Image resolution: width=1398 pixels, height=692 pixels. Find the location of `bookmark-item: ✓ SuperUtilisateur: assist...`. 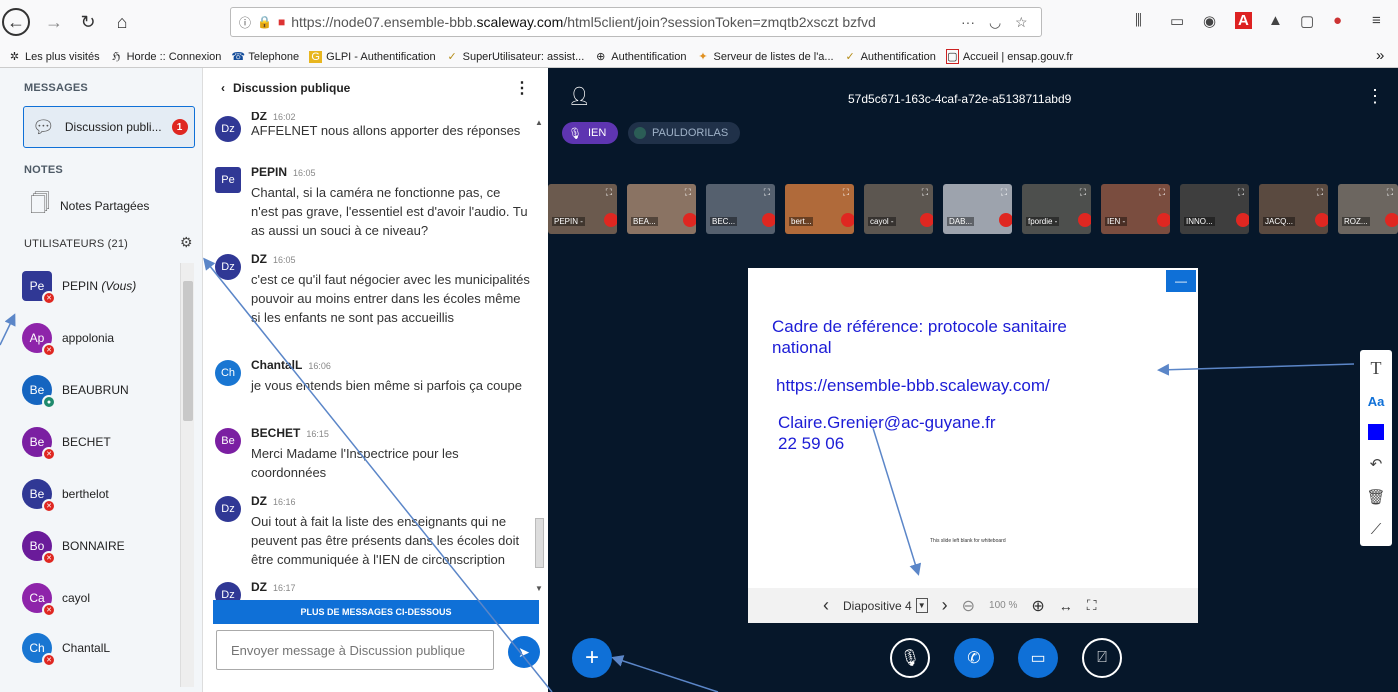

bookmark-item: ✓ SuperUtilisateur: assist... is located at coordinates (515, 56).